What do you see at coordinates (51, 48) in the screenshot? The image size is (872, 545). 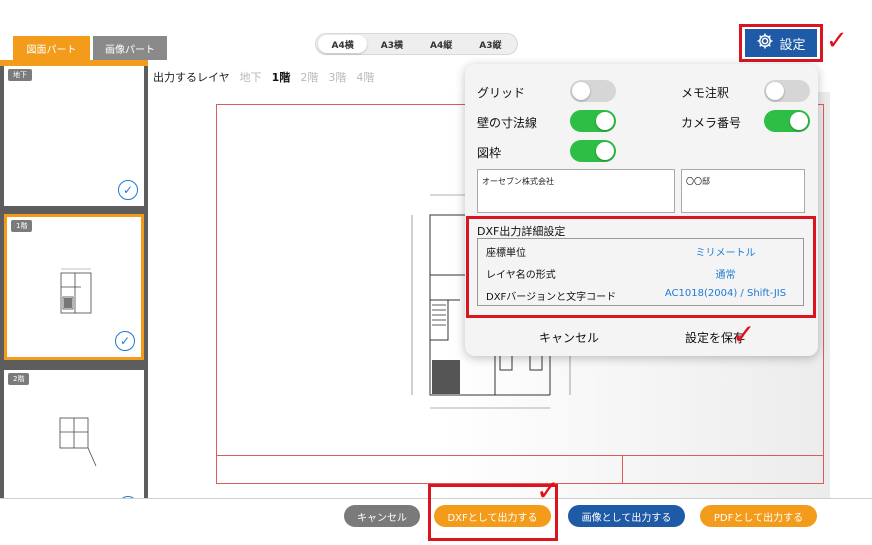 I see `tab-floorplan-part: 図面パート` at bounding box center [51, 48].